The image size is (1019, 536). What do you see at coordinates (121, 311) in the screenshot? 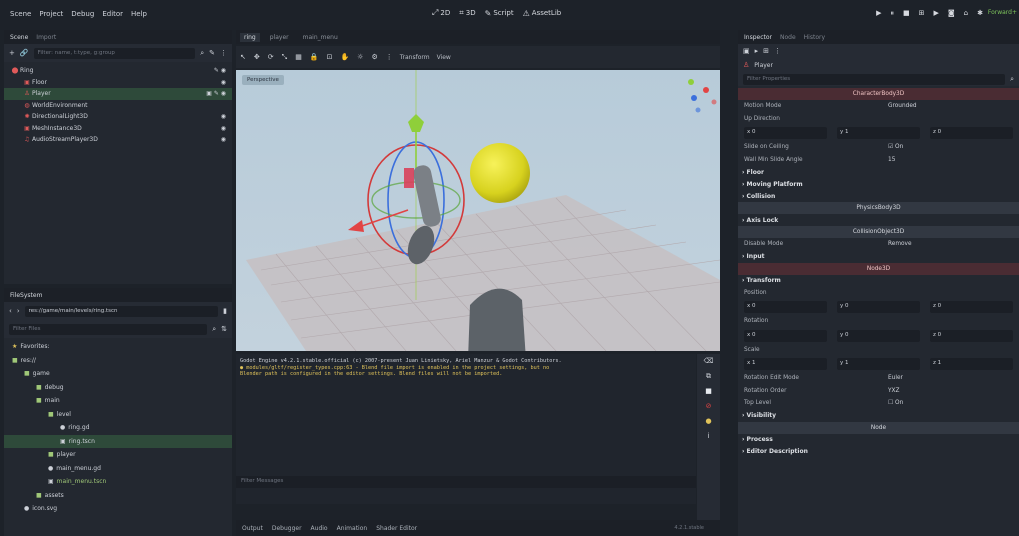
I see `path-field: res://game/main/levels/ring.tscn` at bounding box center [121, 311].